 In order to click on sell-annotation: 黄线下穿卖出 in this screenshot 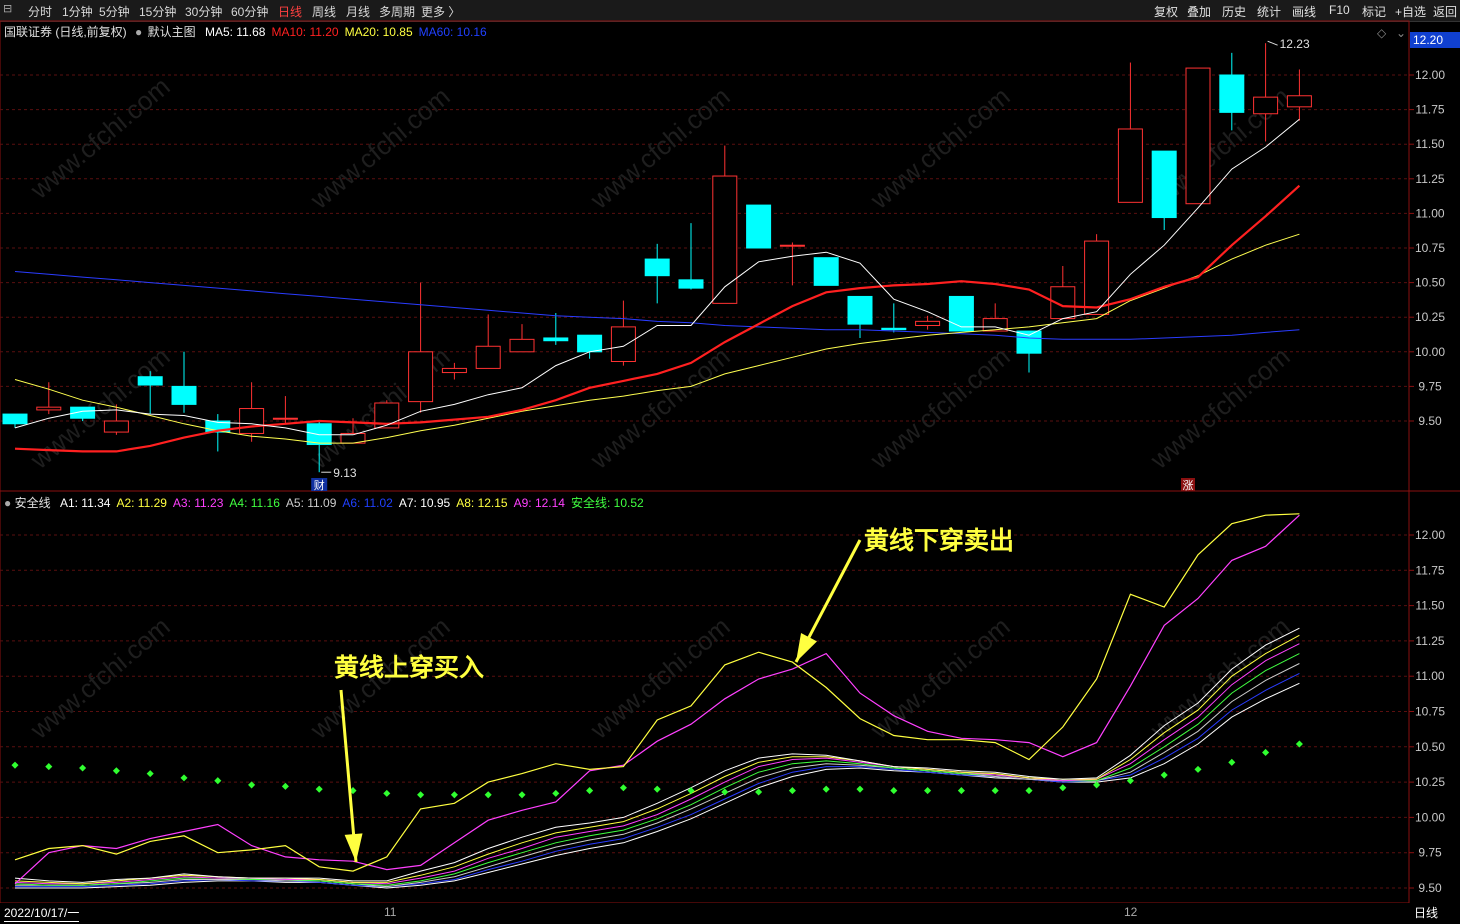, I will do `click(939, 541)`.